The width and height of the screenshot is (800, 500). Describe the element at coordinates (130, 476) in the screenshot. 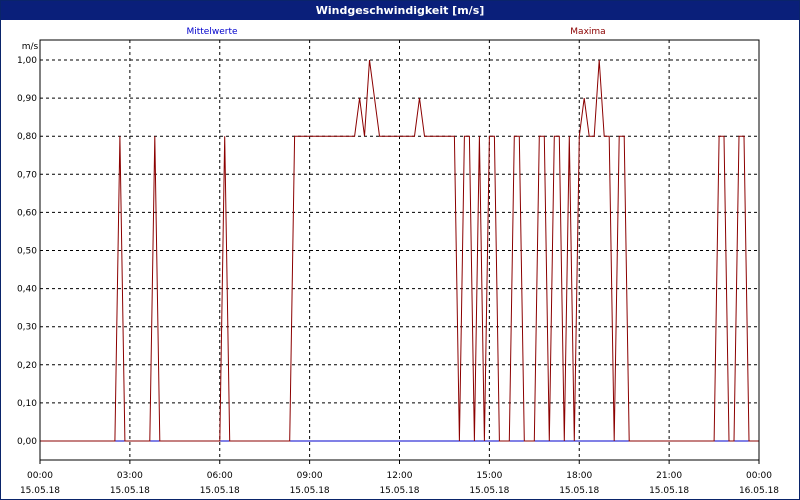

I see `x-tick-time: 03:00` at that location.